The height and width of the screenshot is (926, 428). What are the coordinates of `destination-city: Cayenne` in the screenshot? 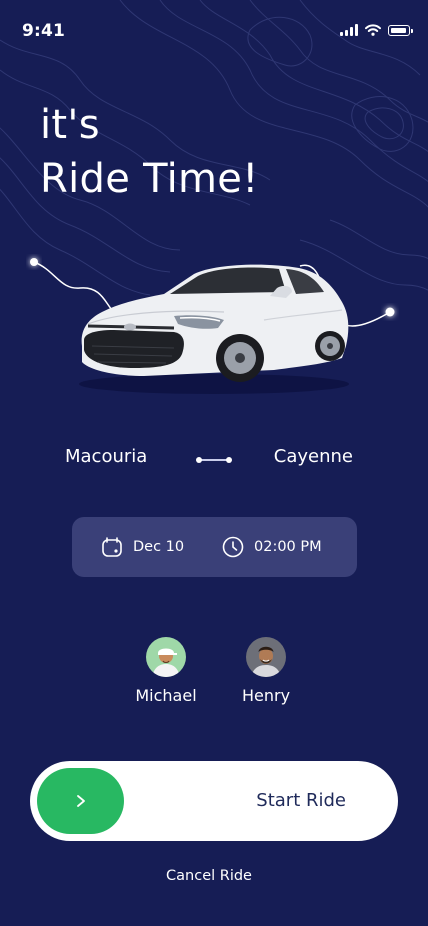 It's located at (313, 456).